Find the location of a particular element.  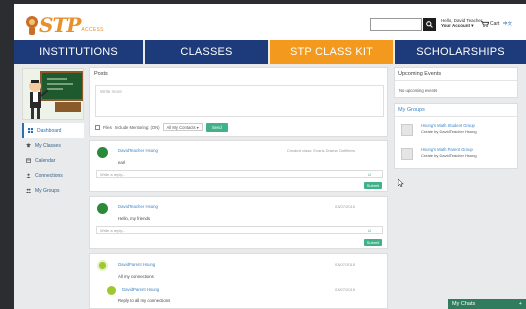

users-icon is located at coordinates (28, 175).